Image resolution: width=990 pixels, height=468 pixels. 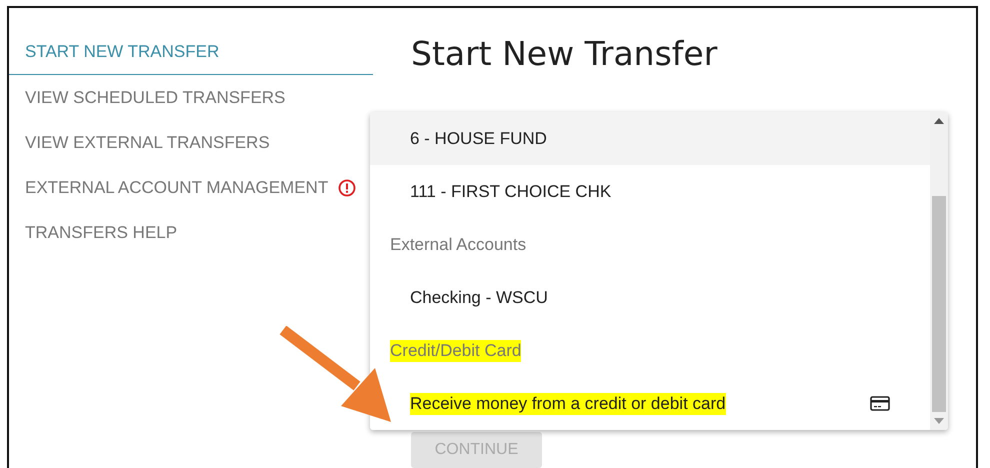 I want to click on sidebar-item: START NEW TRANSFER, so click(x=191, y=52).